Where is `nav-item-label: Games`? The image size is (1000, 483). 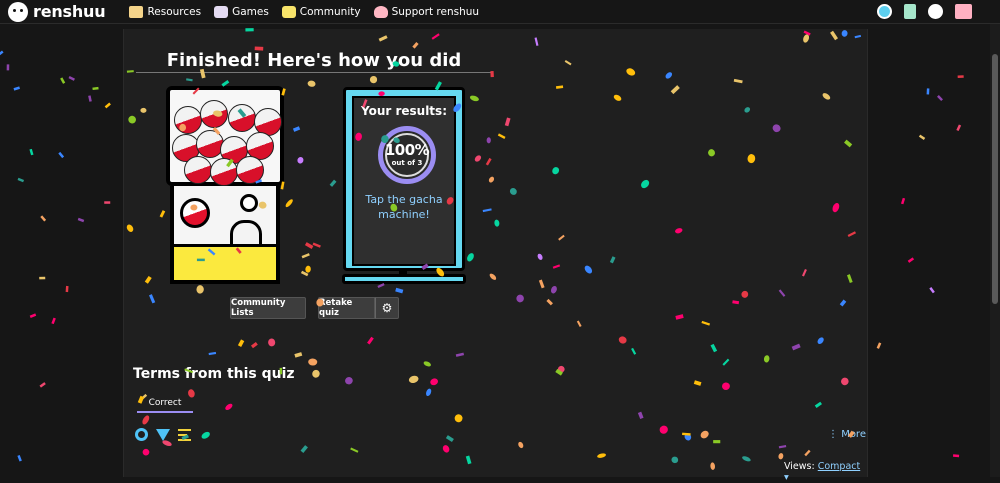
nav-item-label: Games is located at coordinates (250, 11).